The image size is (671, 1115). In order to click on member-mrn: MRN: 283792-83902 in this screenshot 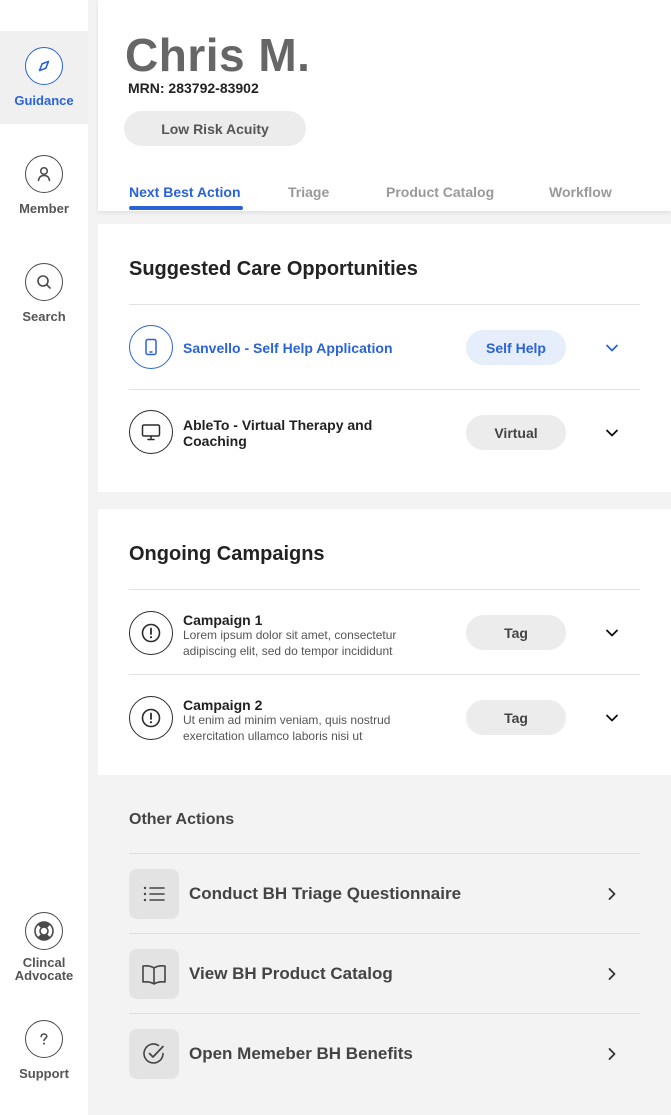, I will do `click(193, 88)`.